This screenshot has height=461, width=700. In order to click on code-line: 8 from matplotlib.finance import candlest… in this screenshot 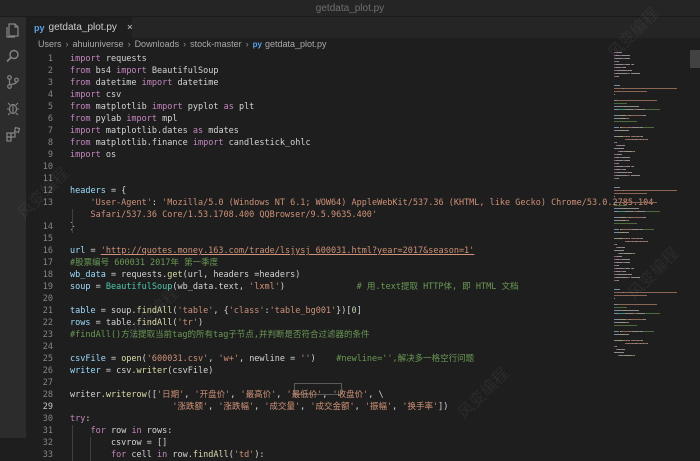, I will do `click(333, 143)`.